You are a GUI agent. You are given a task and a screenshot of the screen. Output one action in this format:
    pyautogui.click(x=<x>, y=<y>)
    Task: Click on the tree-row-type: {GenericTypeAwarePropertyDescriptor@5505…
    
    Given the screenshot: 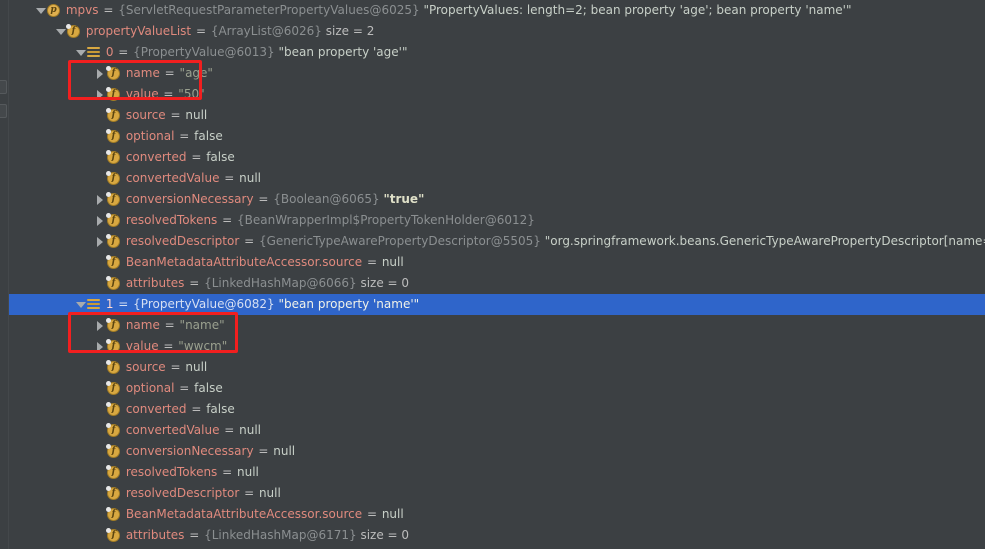 What is the action you would take?
    pyautogui.click(x=399, y=241)
    